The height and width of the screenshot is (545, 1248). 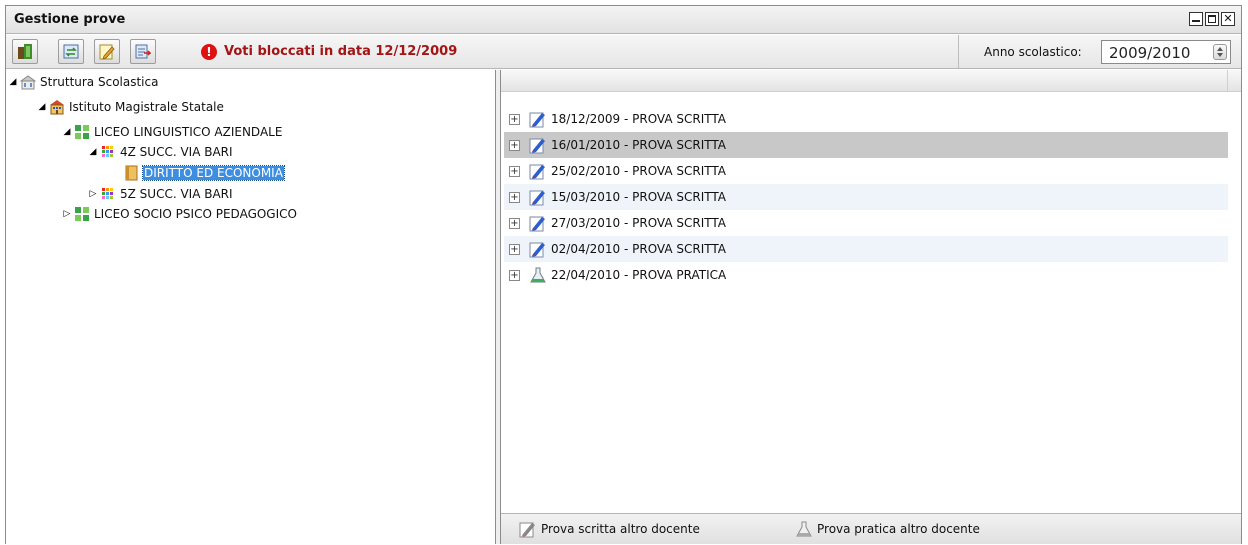 I want to click on test-row: + 22/04/2010 - PROVA PRATICA, so click(x=866, y=275).